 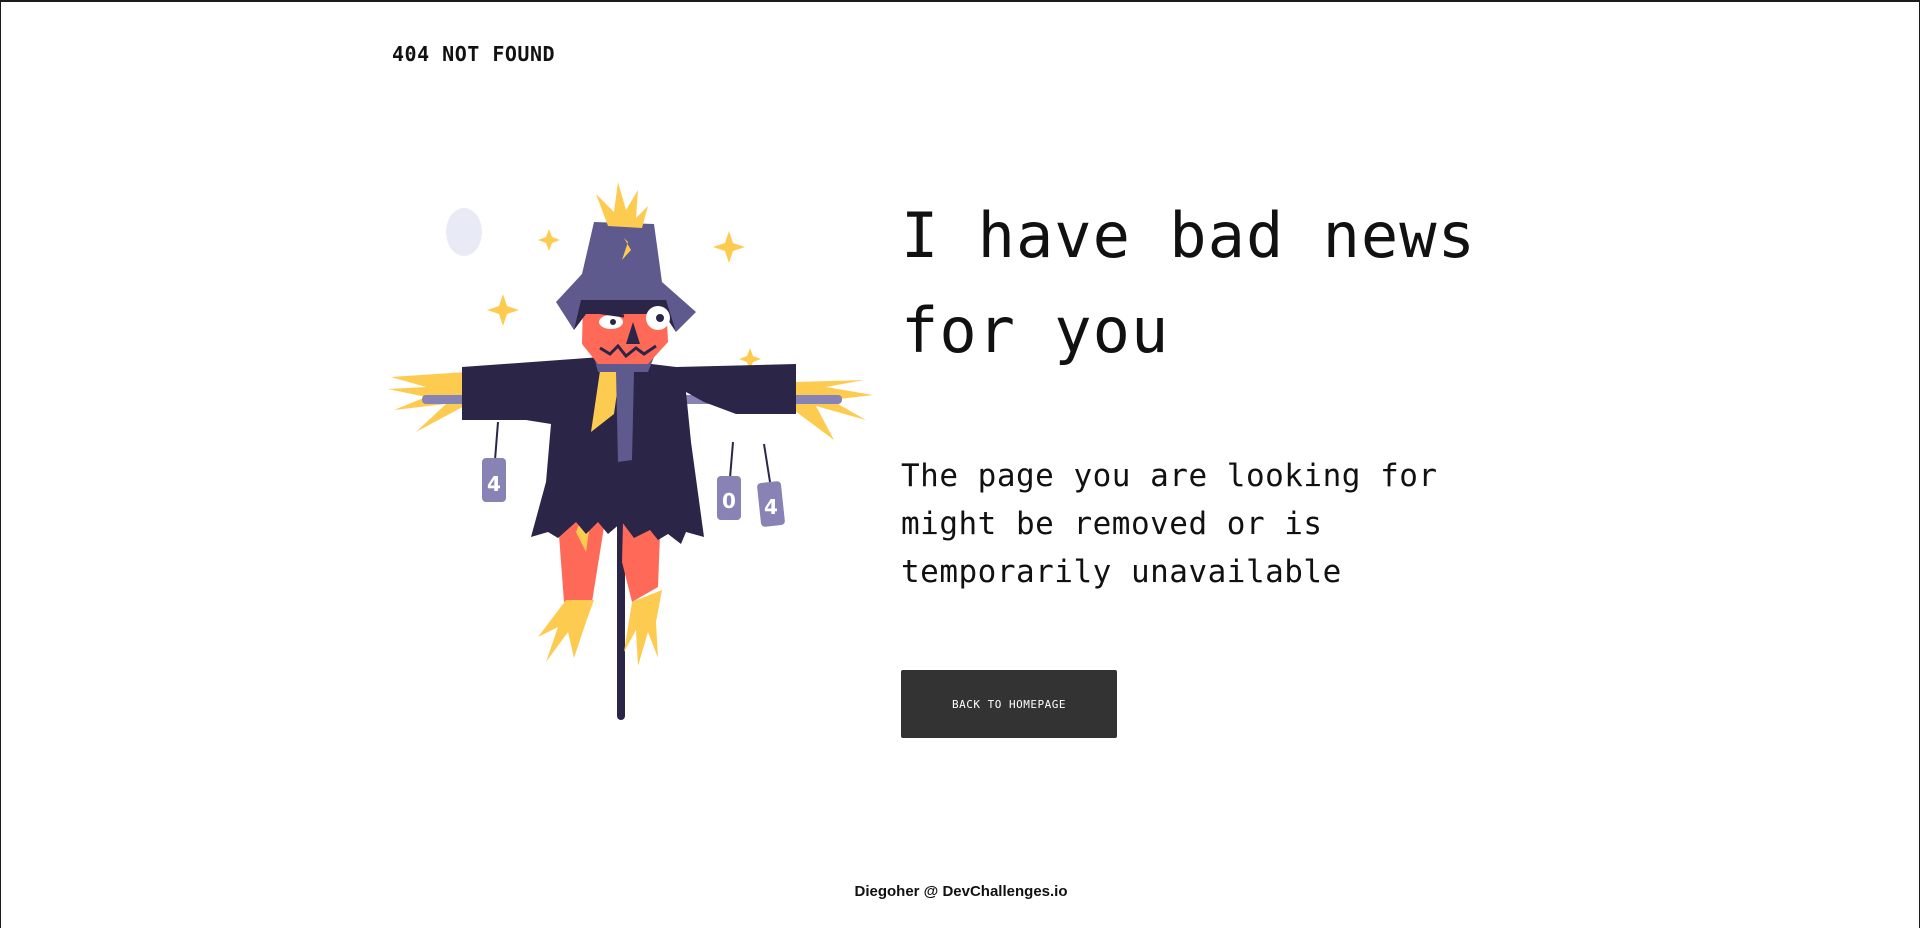 What do you see at coordinates (771, 507) in the screenshot?
I see `can-label-4b: 4` at bounding box center [771, 507].